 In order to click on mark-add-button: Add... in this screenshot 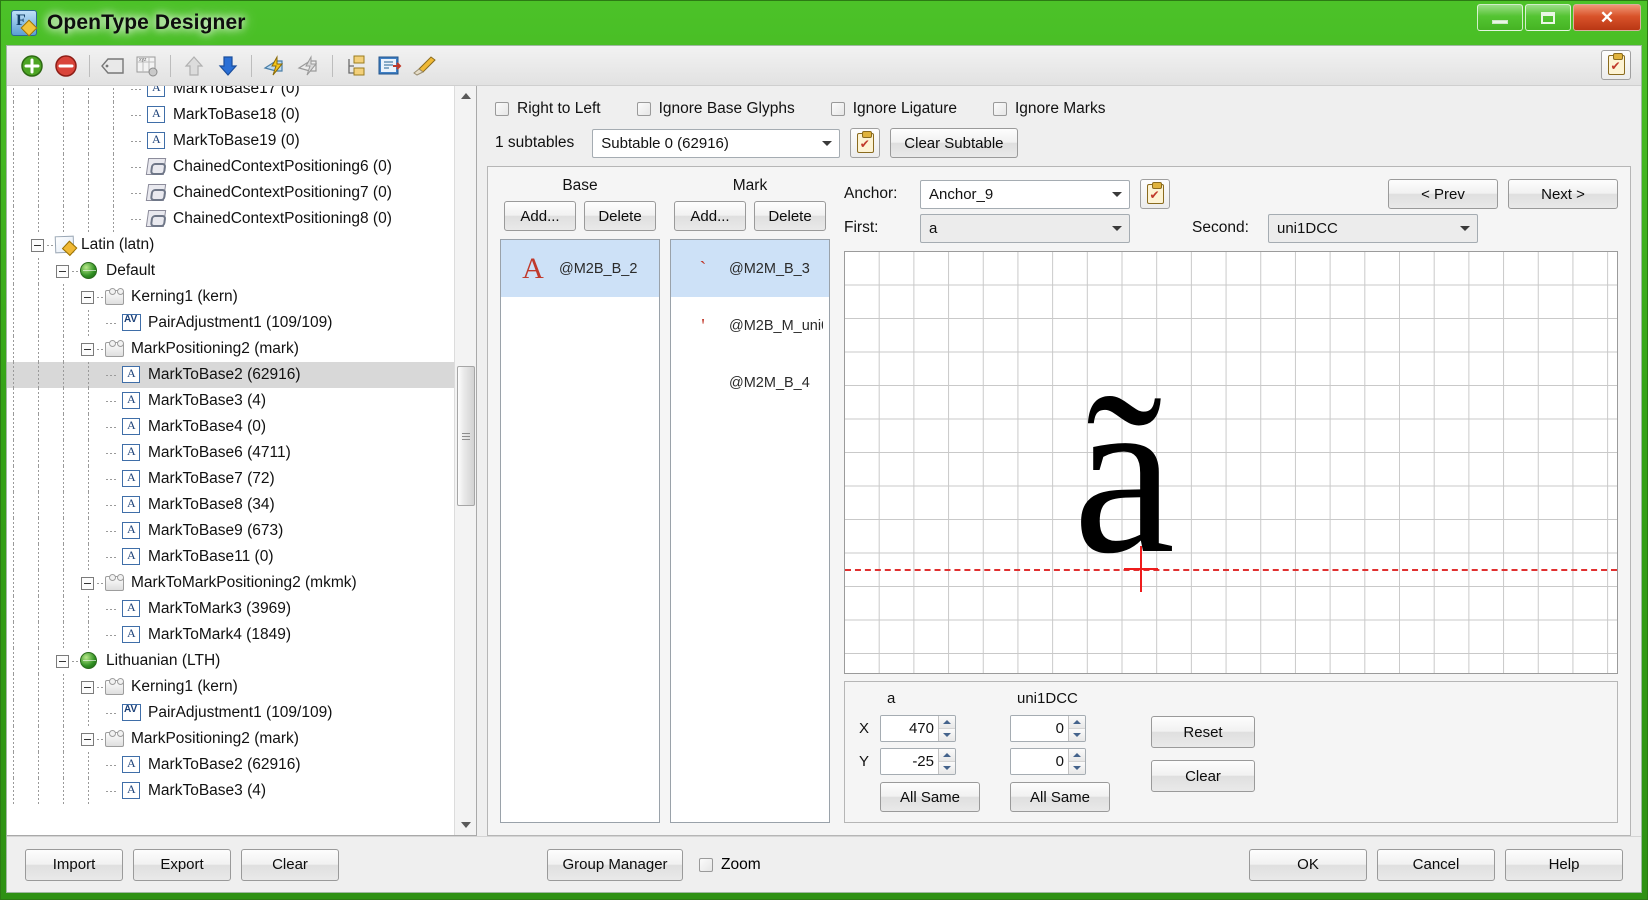, I will do `click(710, 216)`.